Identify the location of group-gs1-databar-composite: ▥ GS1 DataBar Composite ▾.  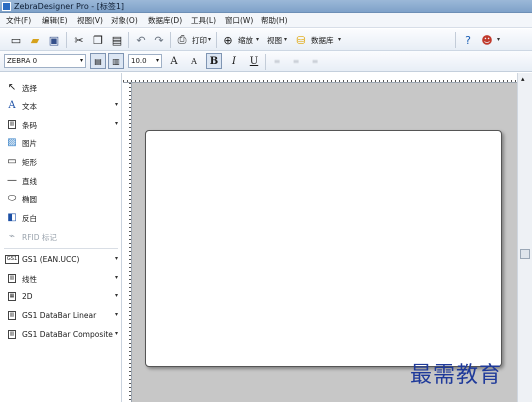
(61, 335).